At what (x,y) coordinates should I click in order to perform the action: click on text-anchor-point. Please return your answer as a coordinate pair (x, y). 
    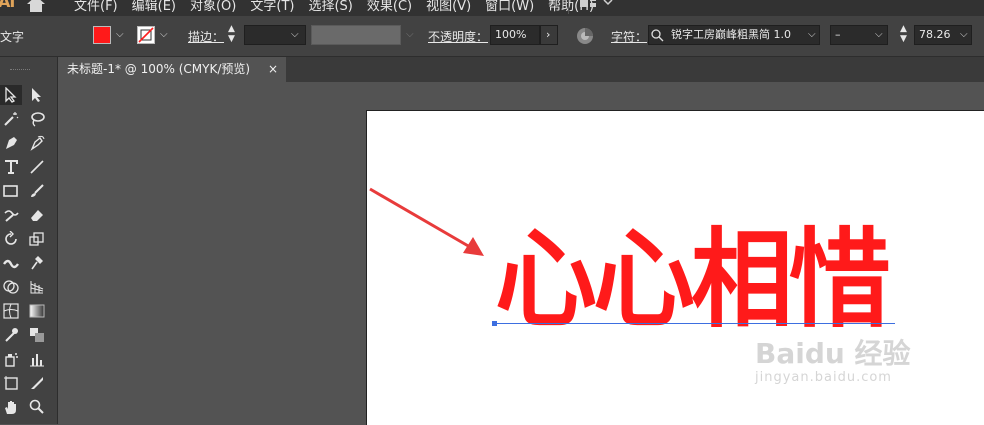
    Looking at the image, I should click on (494, 323).